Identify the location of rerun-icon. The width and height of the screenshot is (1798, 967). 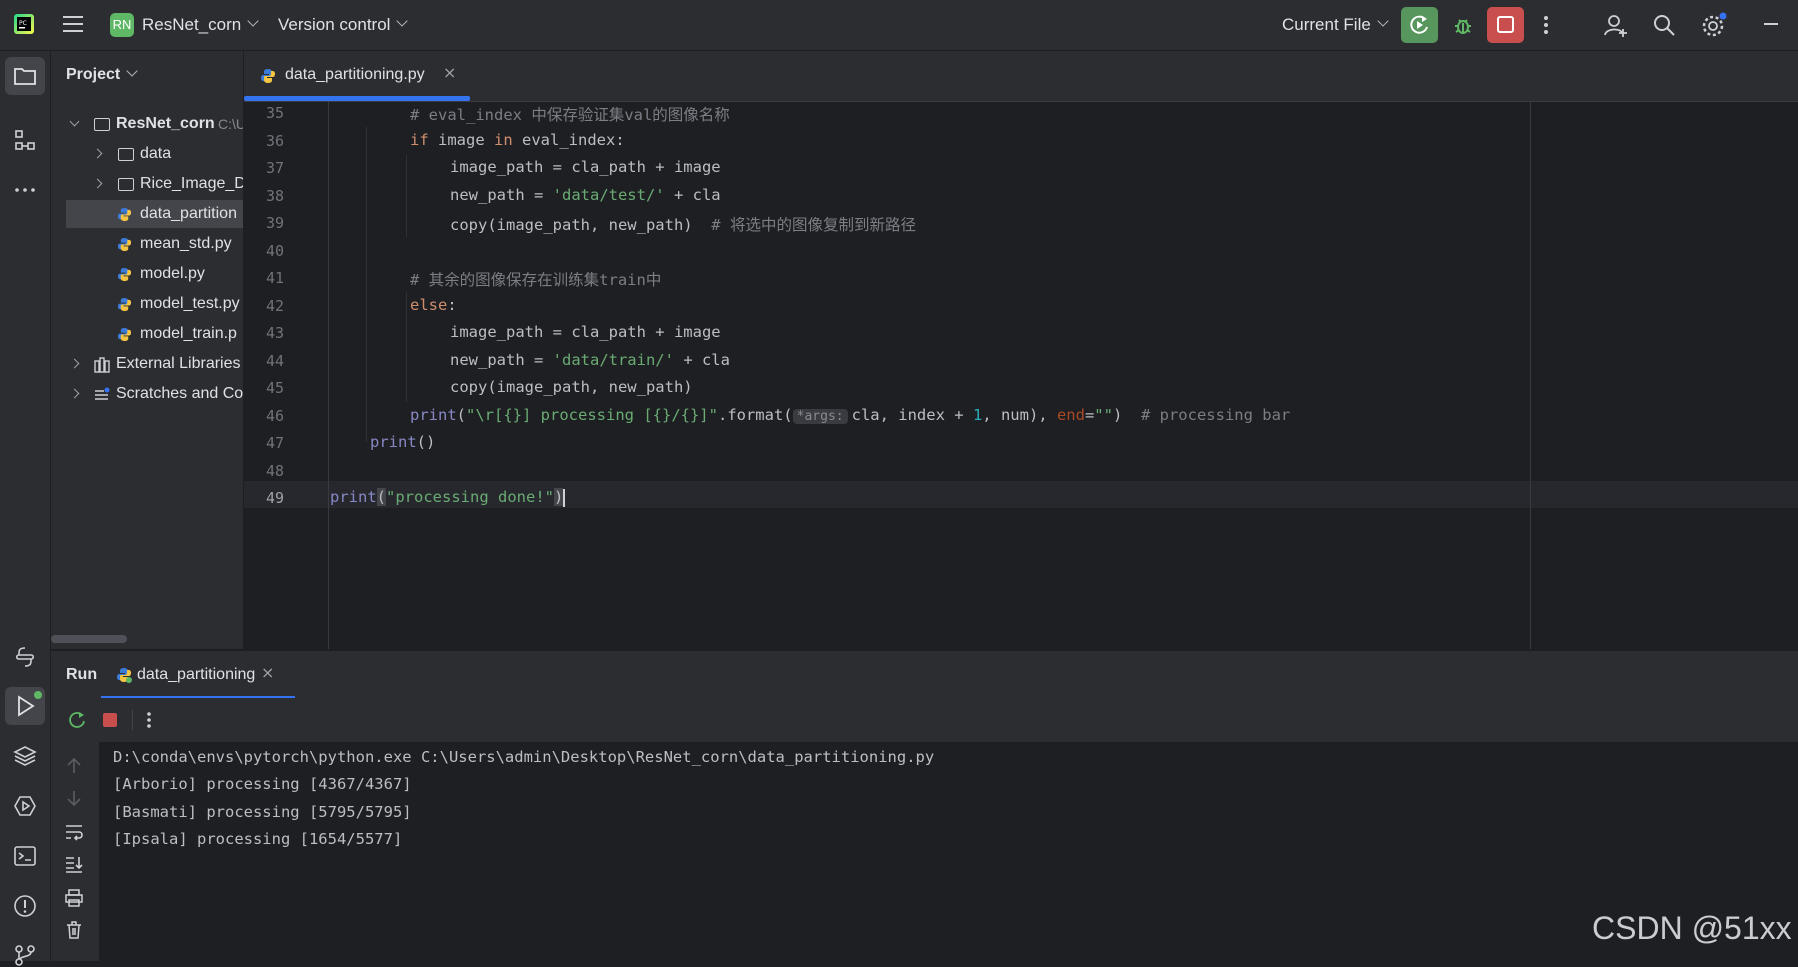
(77, 720).